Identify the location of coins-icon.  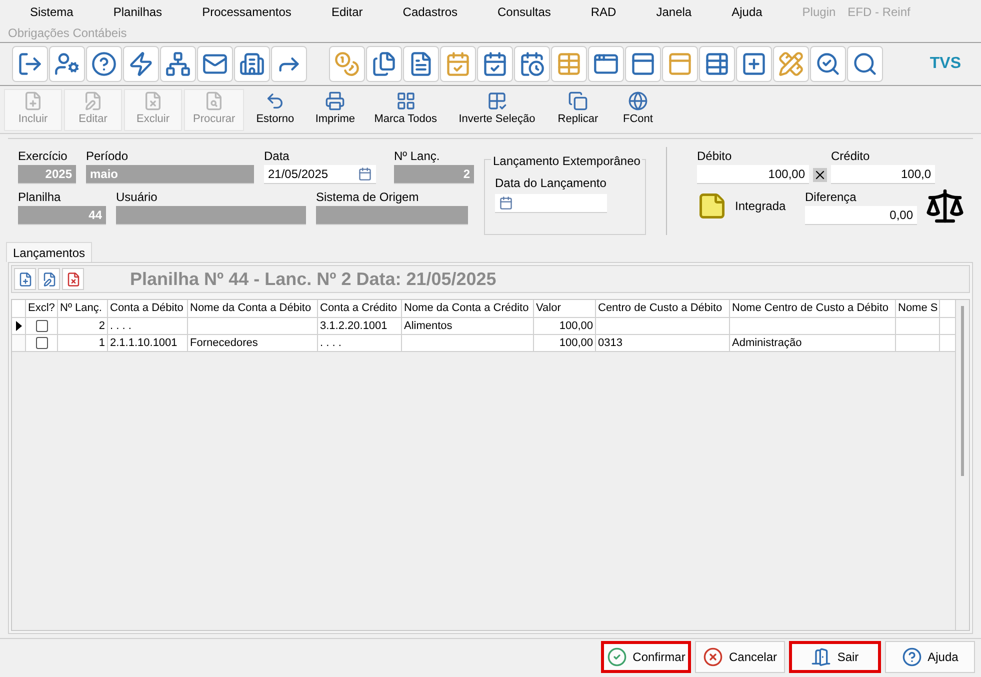
(347, 64).